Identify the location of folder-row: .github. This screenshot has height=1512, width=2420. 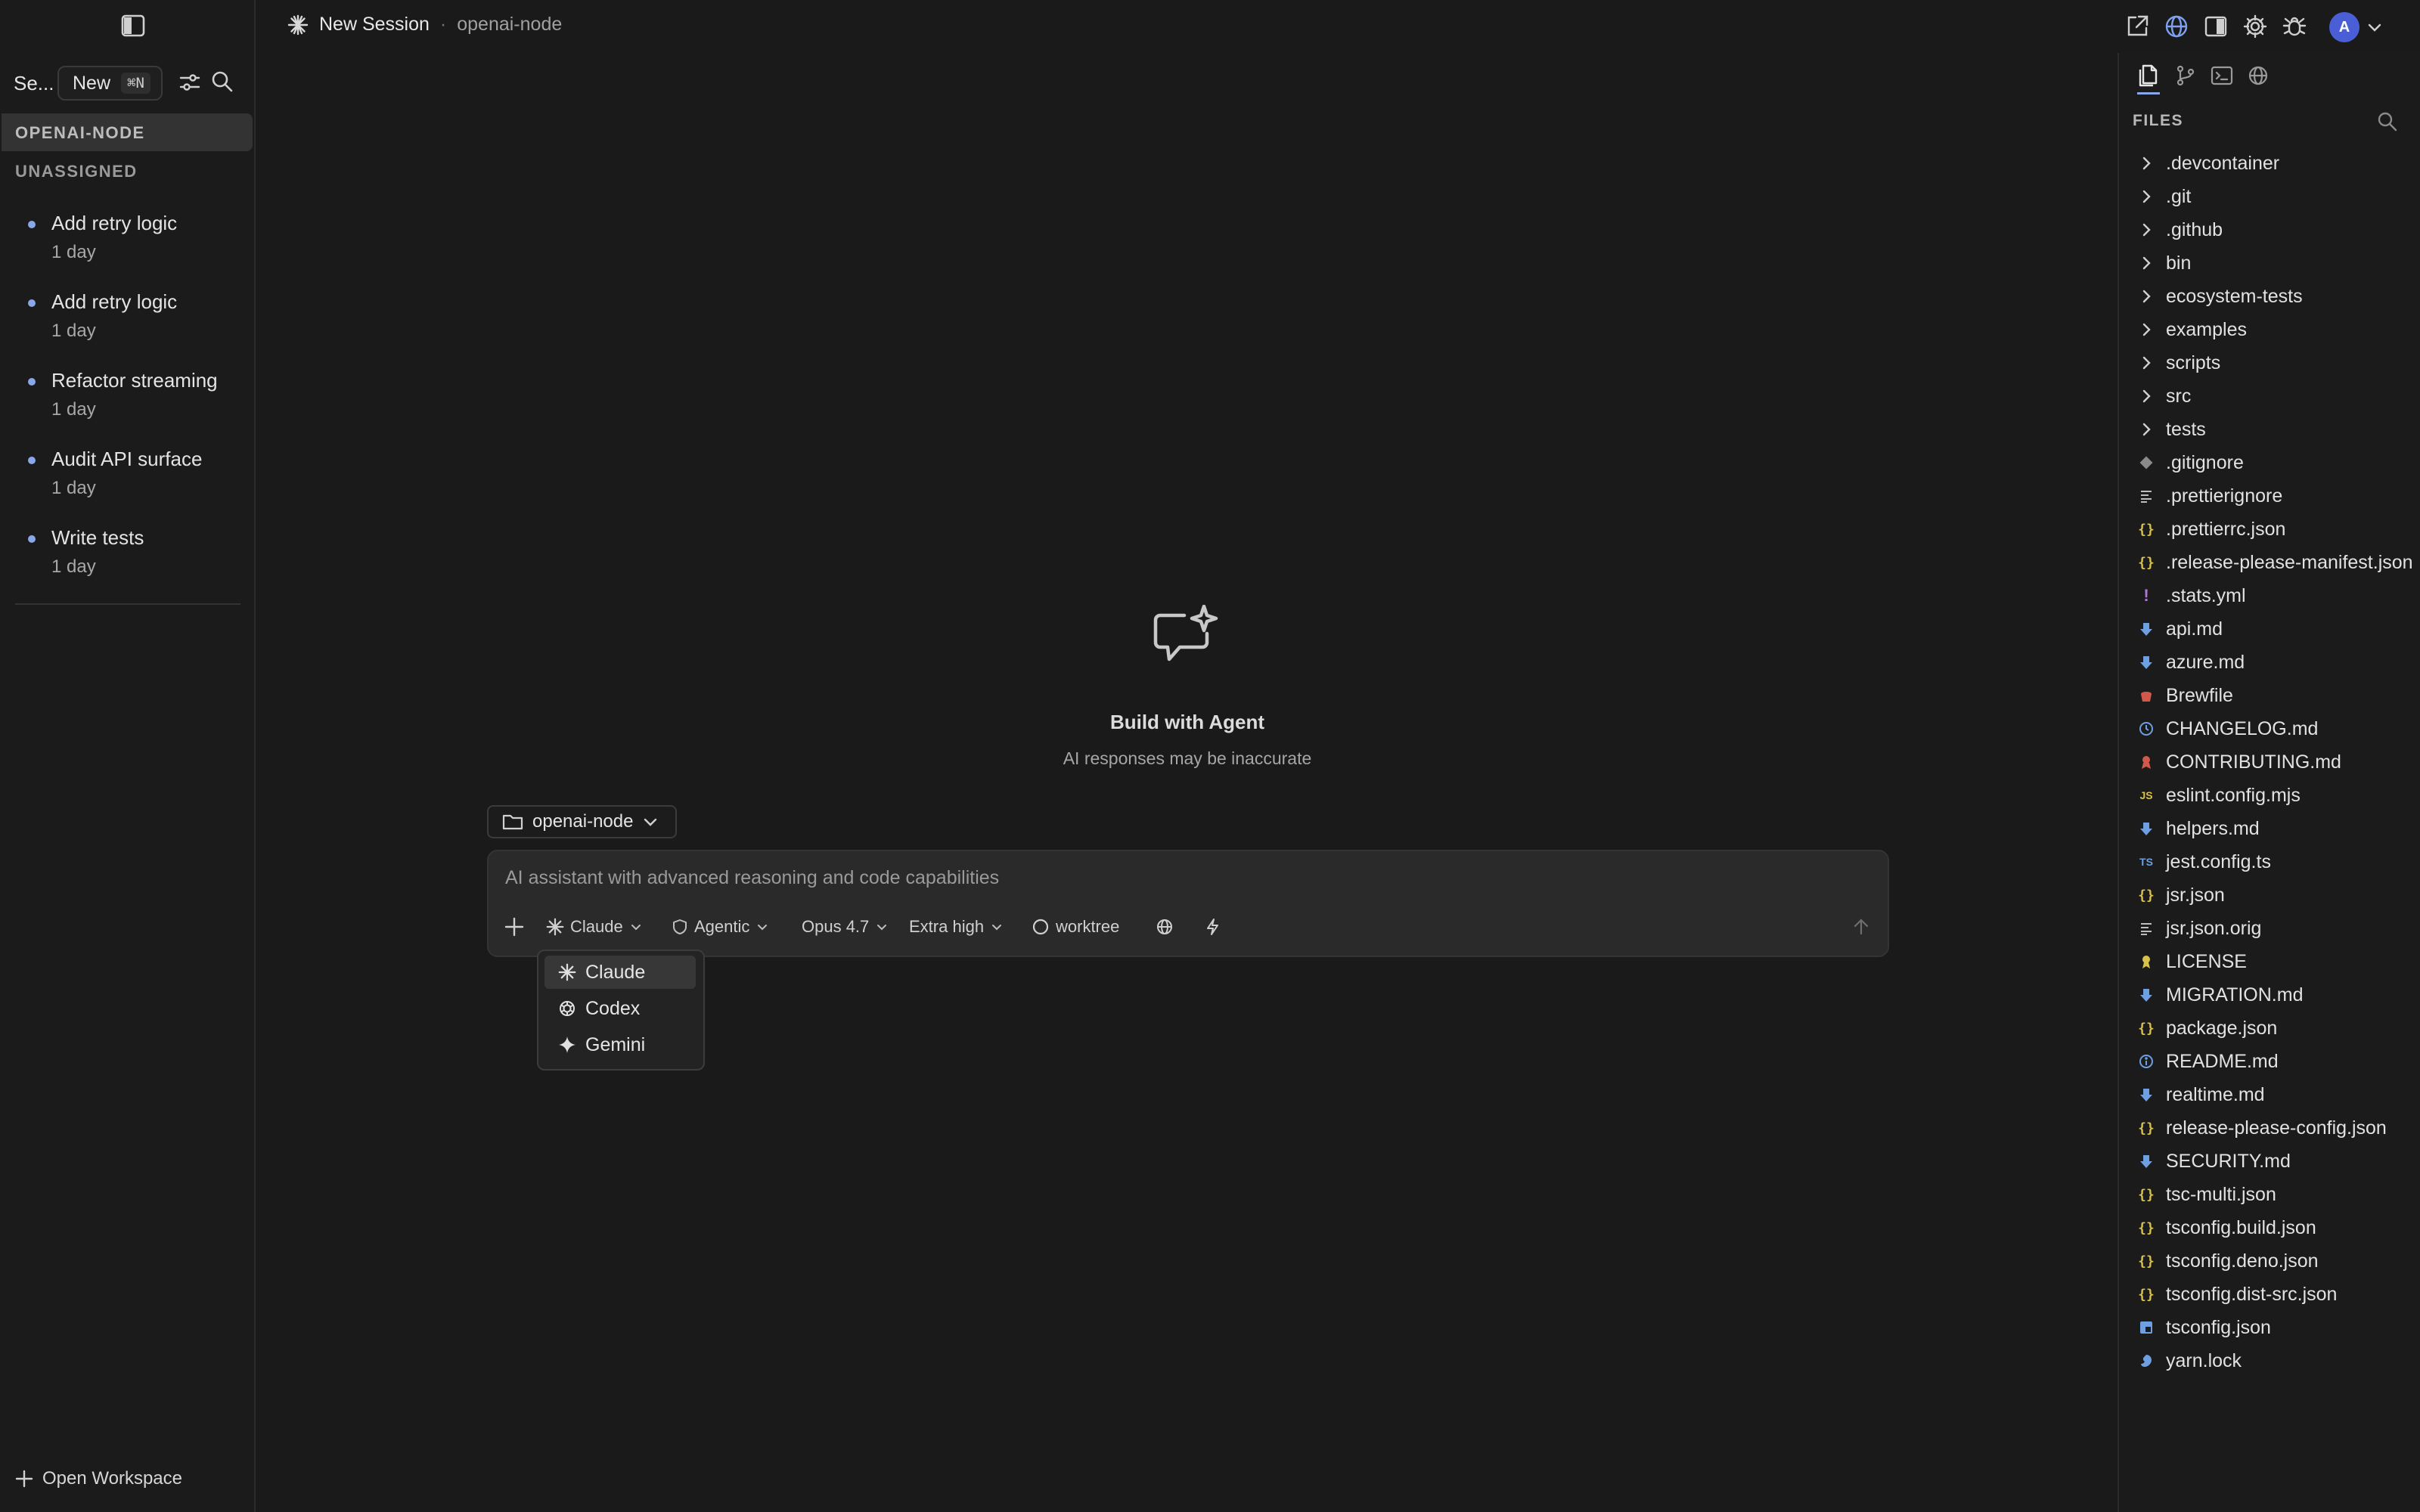
(2269, 229).